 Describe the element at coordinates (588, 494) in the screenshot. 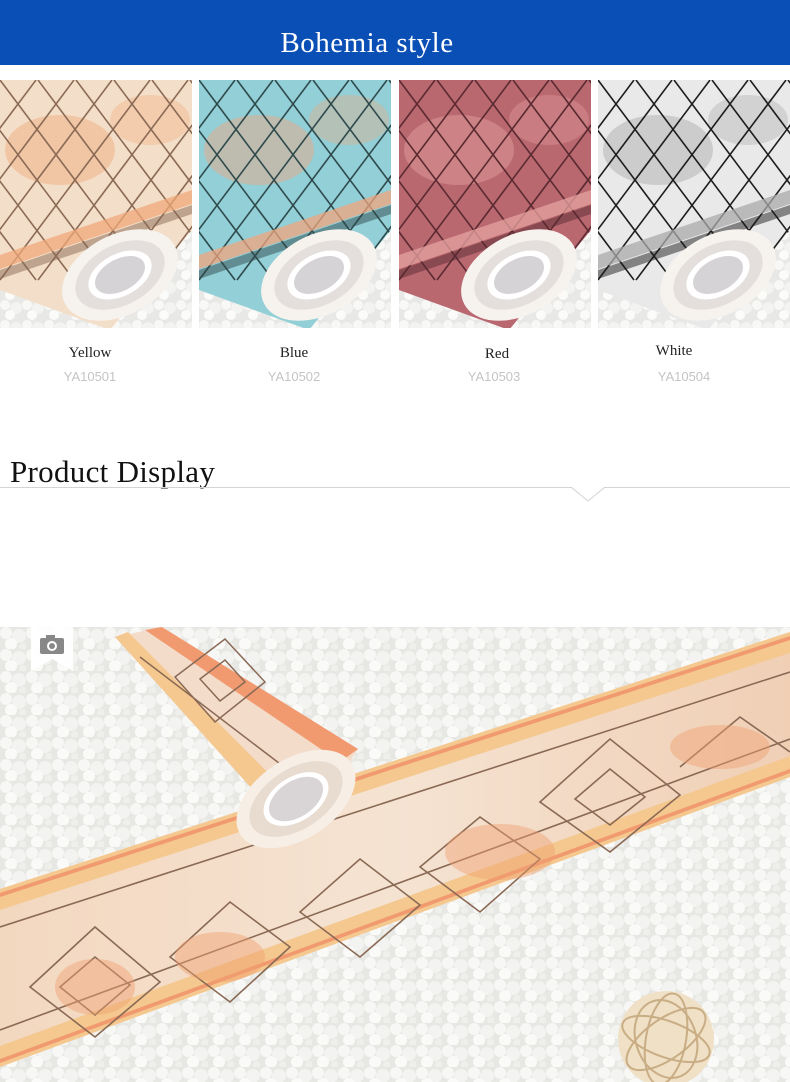

I see `divider-notch-icon` at that location.